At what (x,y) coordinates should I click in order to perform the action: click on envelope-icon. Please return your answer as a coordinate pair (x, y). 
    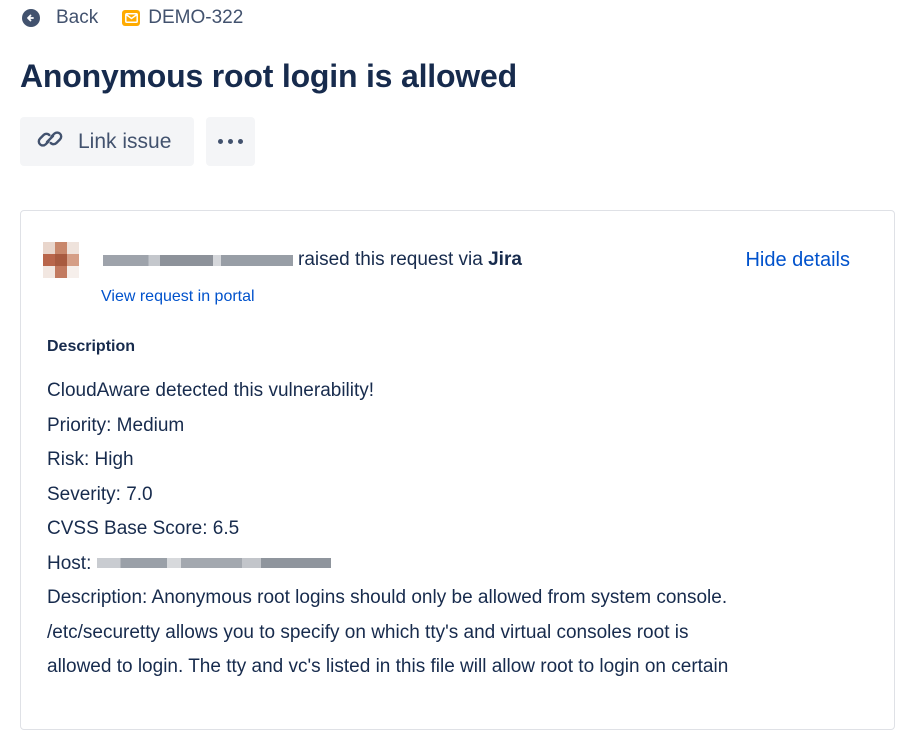
    Looking at the image, I should click on (131, 18).